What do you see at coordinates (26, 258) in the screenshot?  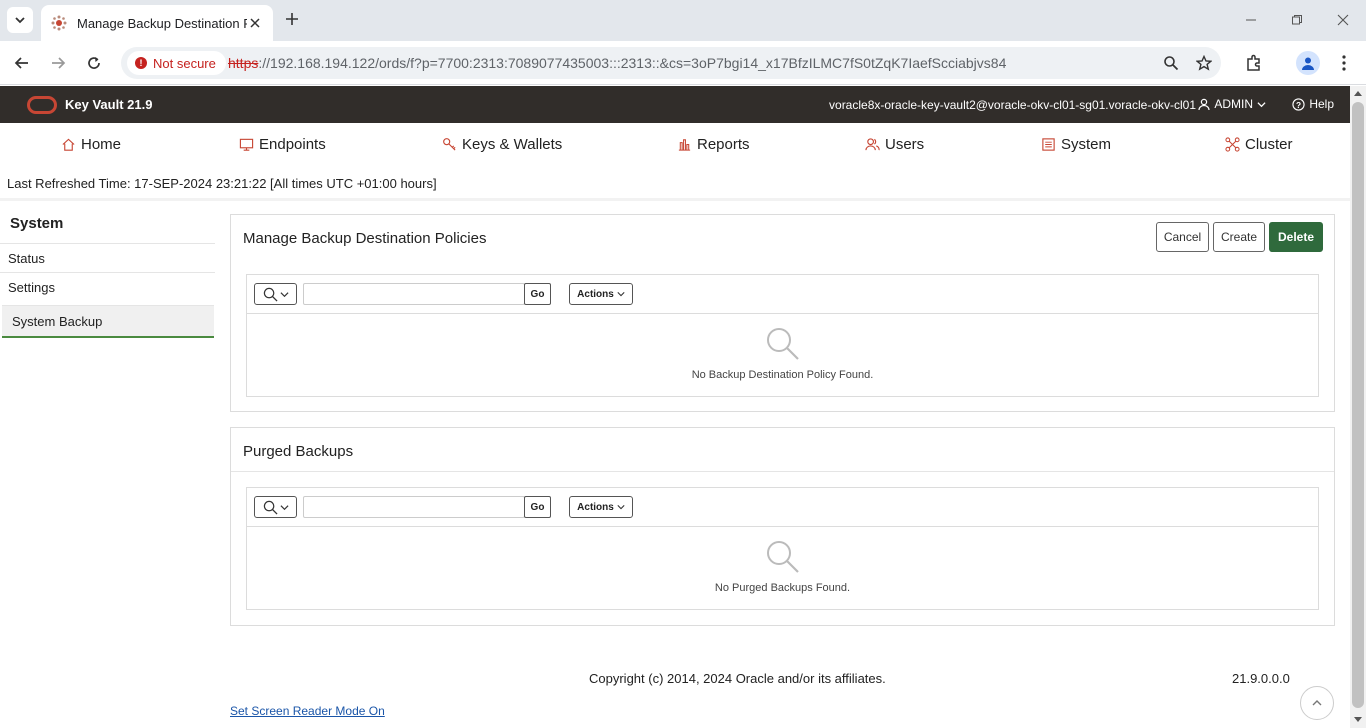 I see `sidebar-item-label: Status` at bounding box center [26, 258].